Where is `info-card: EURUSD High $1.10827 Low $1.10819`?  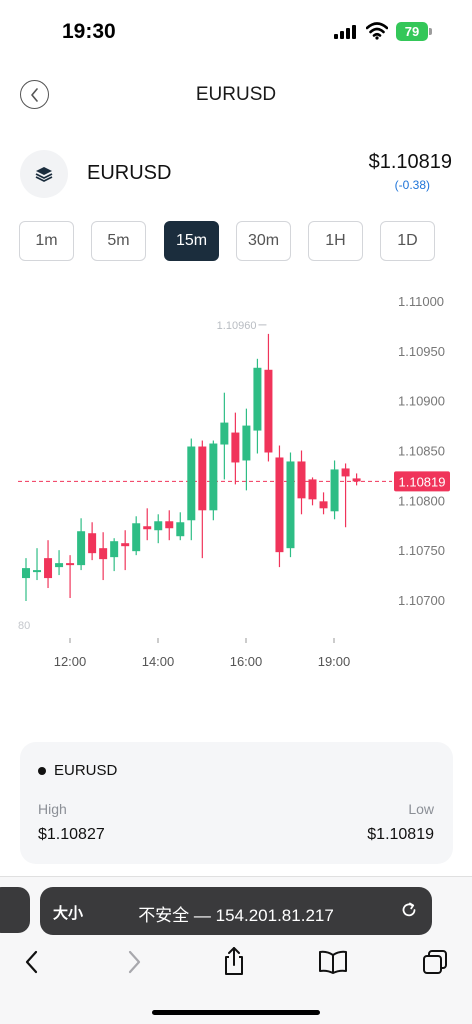
info-card: EURUSD High $1.10827 Low $1.10819 is located at coordinates (236, 803).